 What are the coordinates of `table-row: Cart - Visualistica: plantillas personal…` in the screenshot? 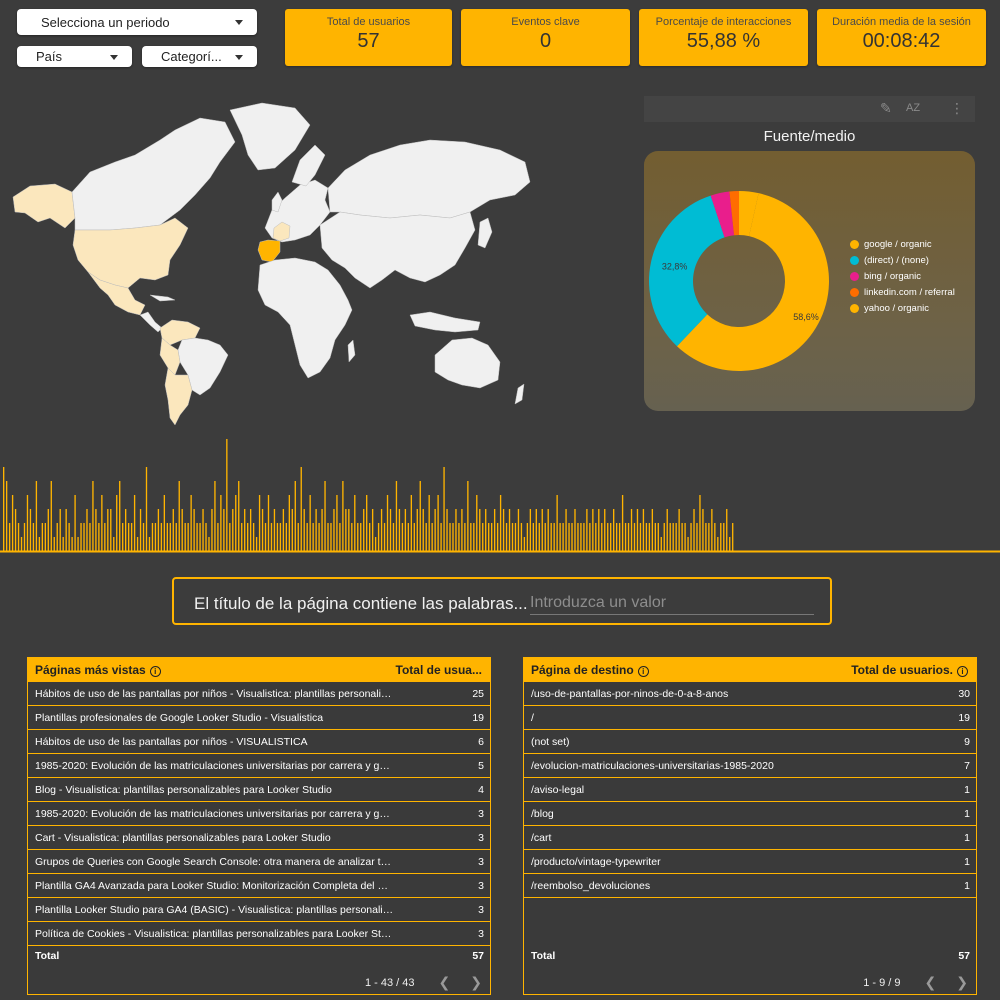 It's located at (259, 838).